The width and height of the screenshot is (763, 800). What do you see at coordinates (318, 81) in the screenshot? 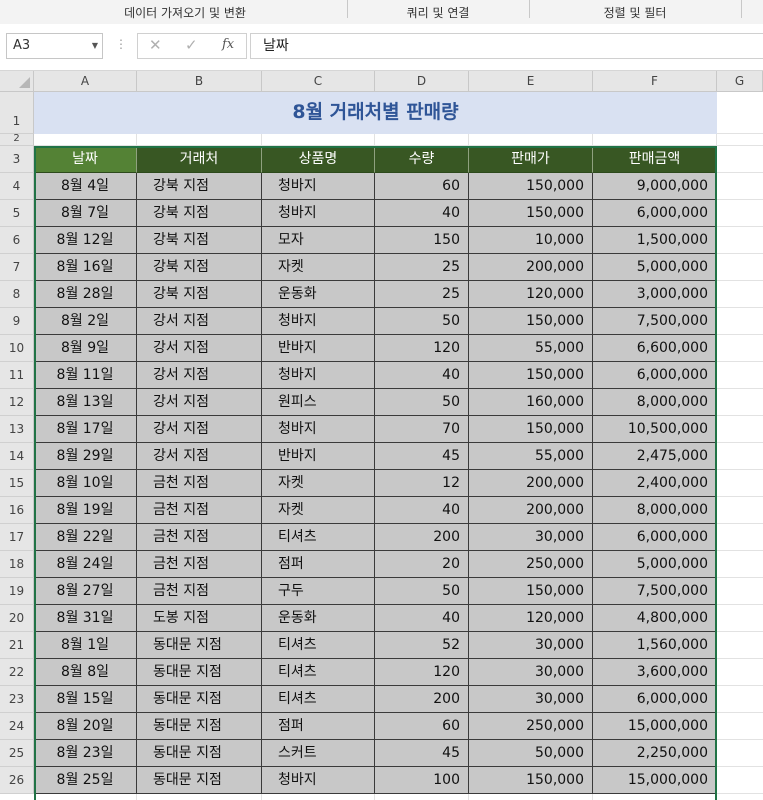
I see `column-header-c: C` at bounding box center [318, 81].